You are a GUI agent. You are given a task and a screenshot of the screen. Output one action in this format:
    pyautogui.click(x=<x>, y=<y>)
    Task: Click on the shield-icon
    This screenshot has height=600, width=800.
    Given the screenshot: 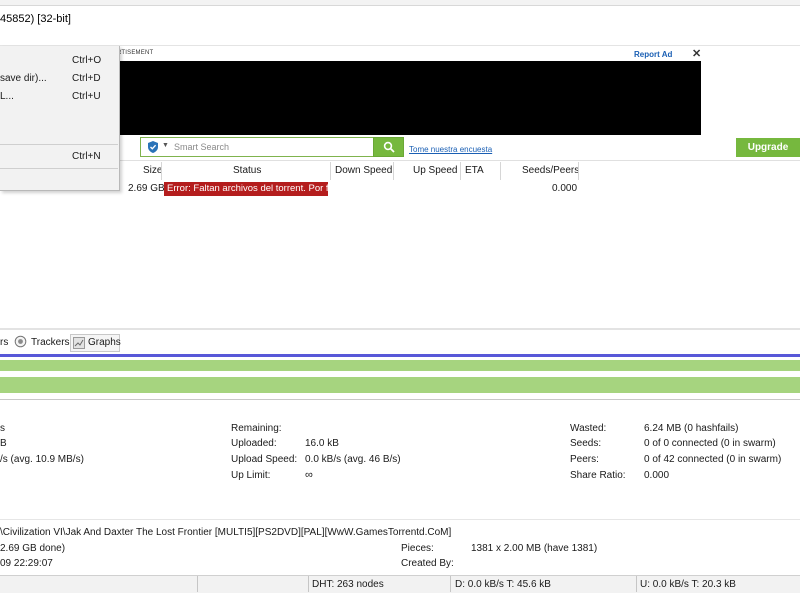 What is the action you would take?
    pyautogui.click(x=153, y=147)
    